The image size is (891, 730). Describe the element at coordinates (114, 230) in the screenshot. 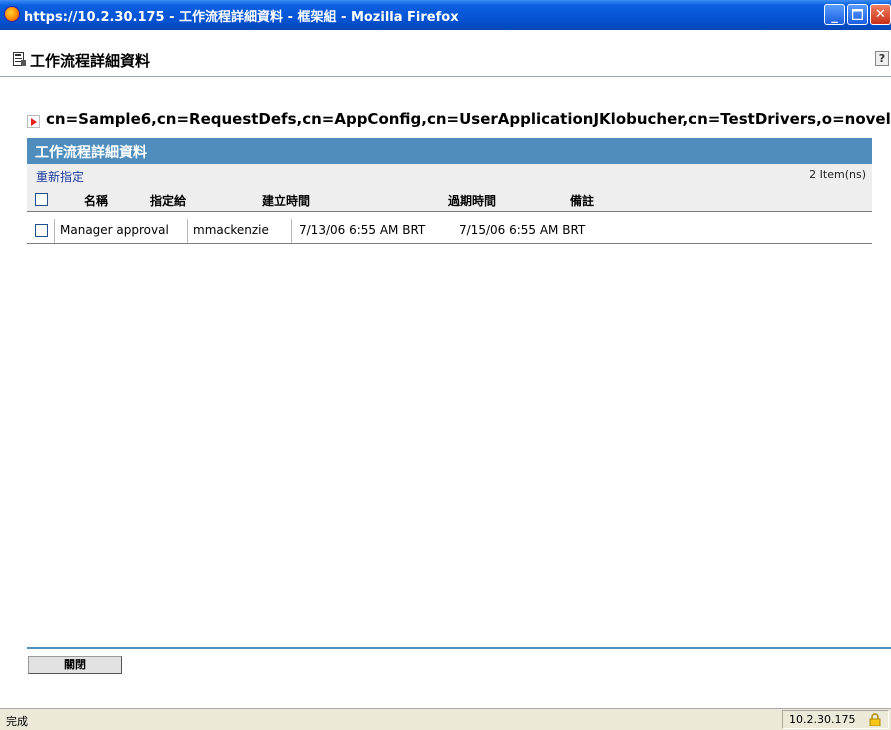

I see `row-name: Manager approval` at that location.